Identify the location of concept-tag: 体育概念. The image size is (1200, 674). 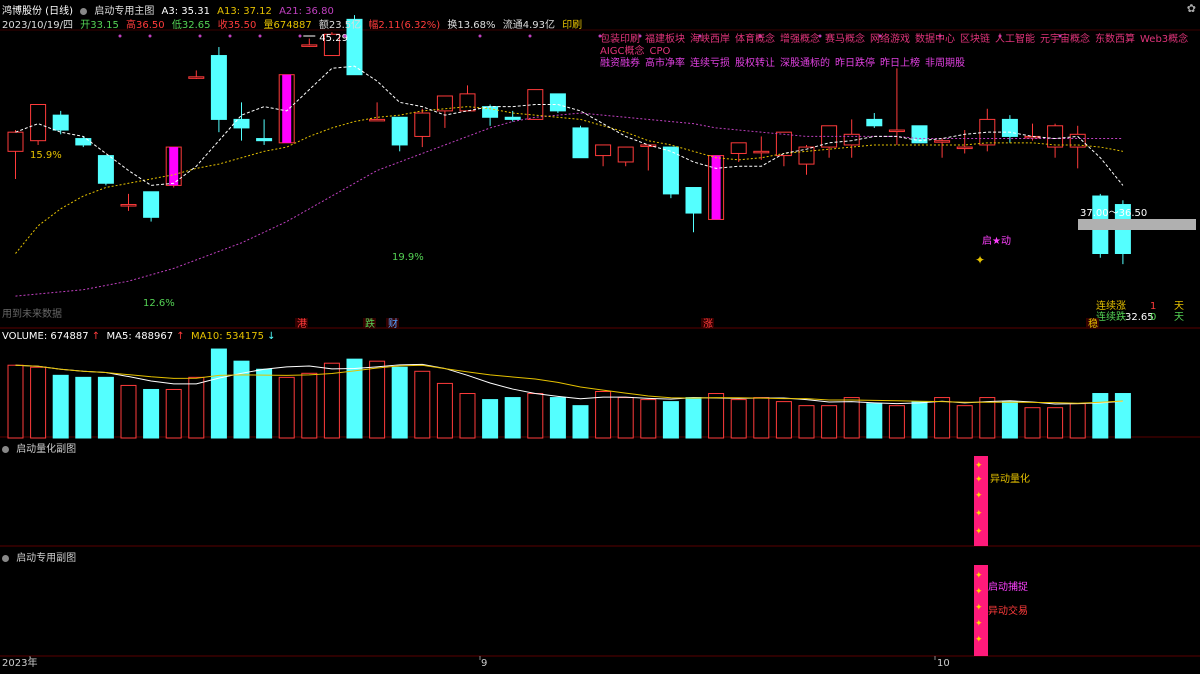
(755, 39).